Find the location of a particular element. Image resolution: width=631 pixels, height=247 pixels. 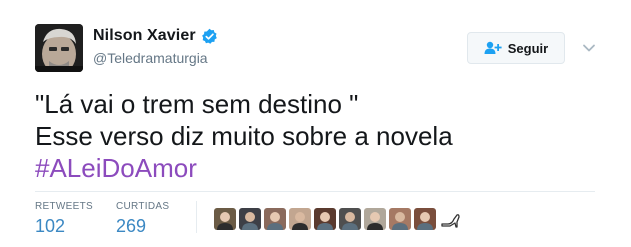

chevron-down-icon is located at coordinates (589, 48).